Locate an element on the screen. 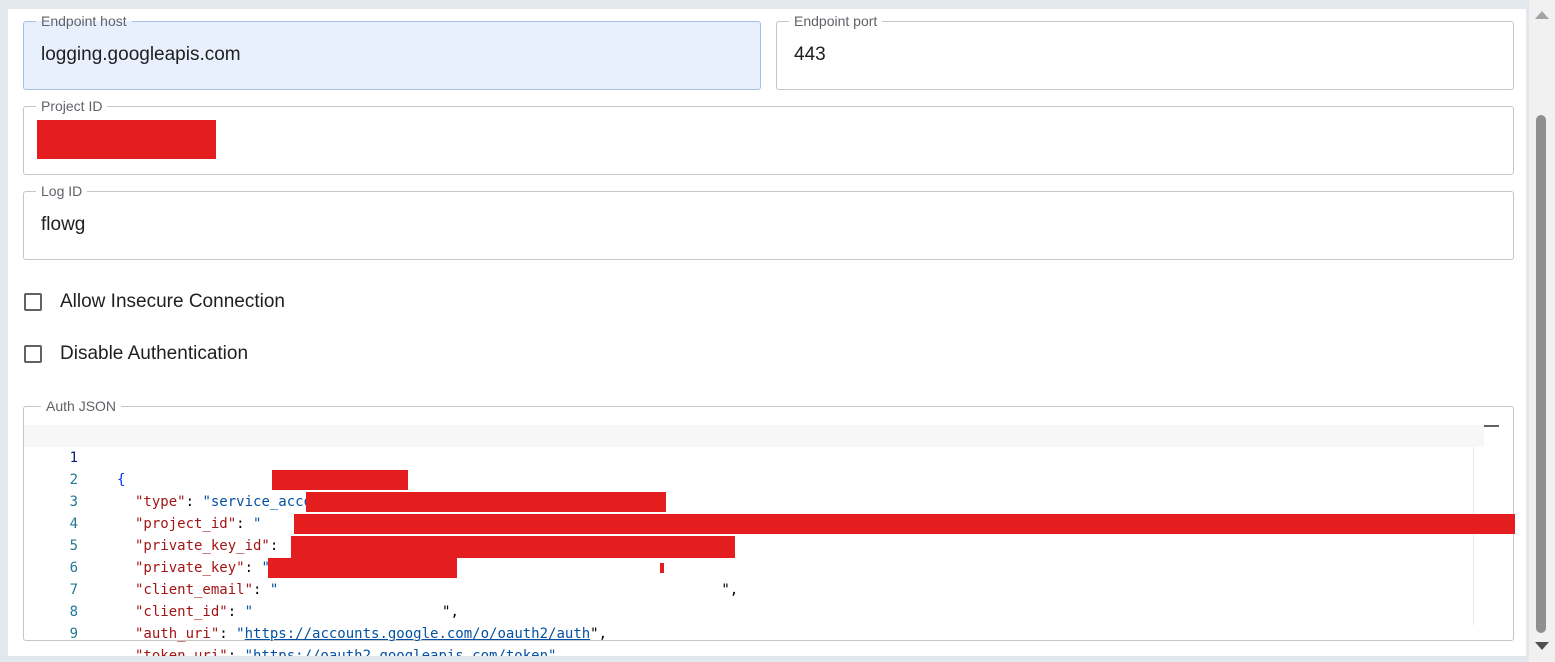  json-key: "auth_uri" is located at coordinates (177, 634).